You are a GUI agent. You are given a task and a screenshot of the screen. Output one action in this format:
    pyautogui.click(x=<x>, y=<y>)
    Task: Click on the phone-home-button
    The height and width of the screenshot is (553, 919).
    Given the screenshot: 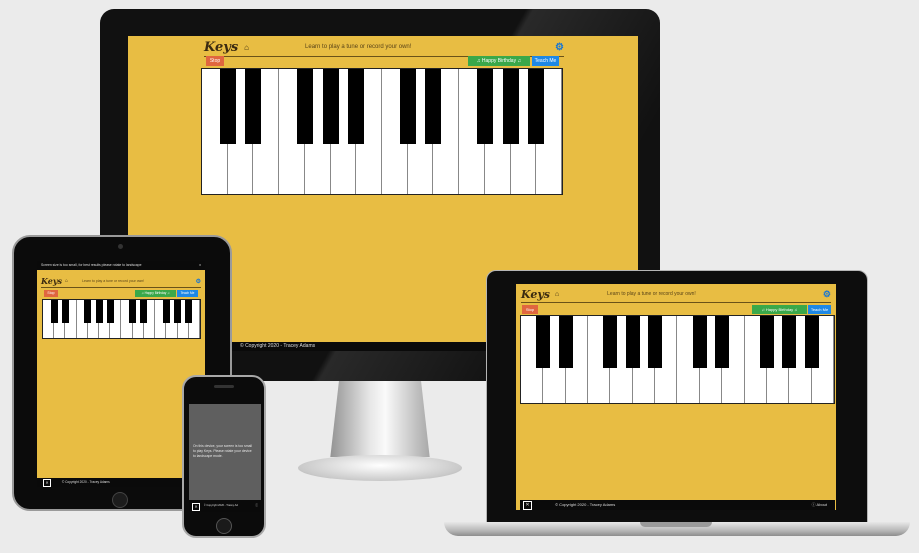 What is the action you would take?
    pyautogui.click(x=224, y=526)
    